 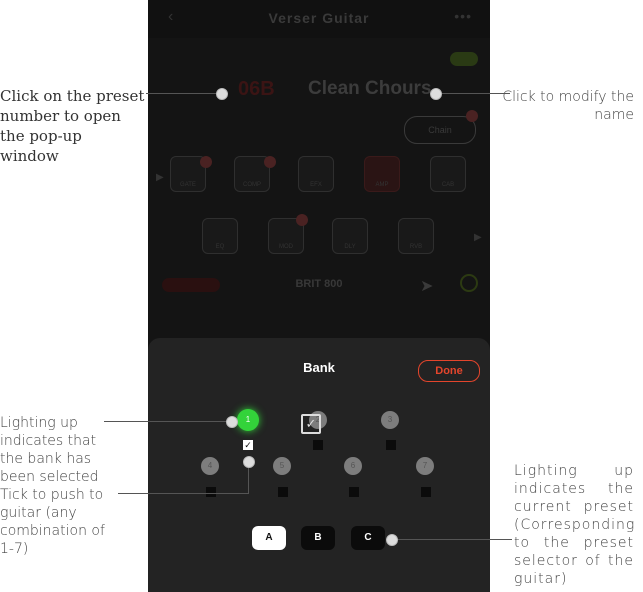 I want to click on done-button: Done, so click(x=449, y=371).